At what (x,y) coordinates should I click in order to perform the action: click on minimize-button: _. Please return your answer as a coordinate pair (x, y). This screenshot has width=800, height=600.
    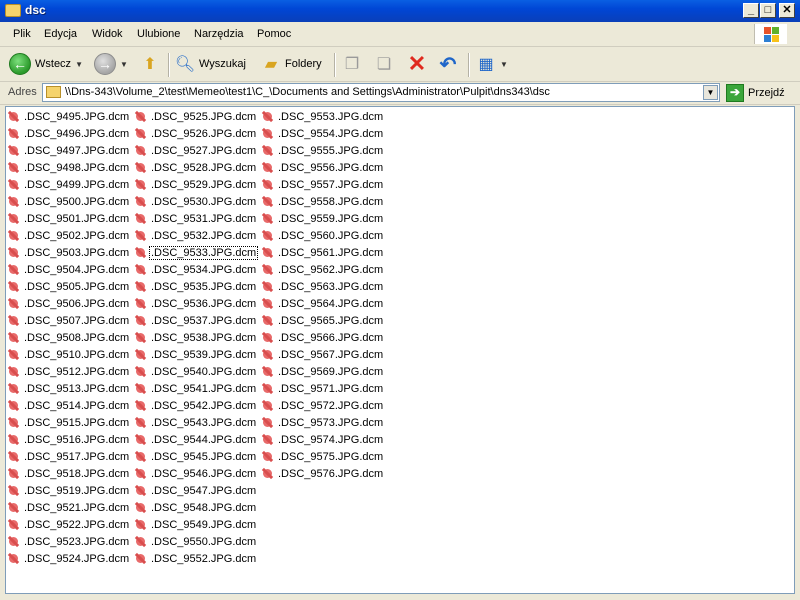
    Looking at the image, I should click on (751, 10).